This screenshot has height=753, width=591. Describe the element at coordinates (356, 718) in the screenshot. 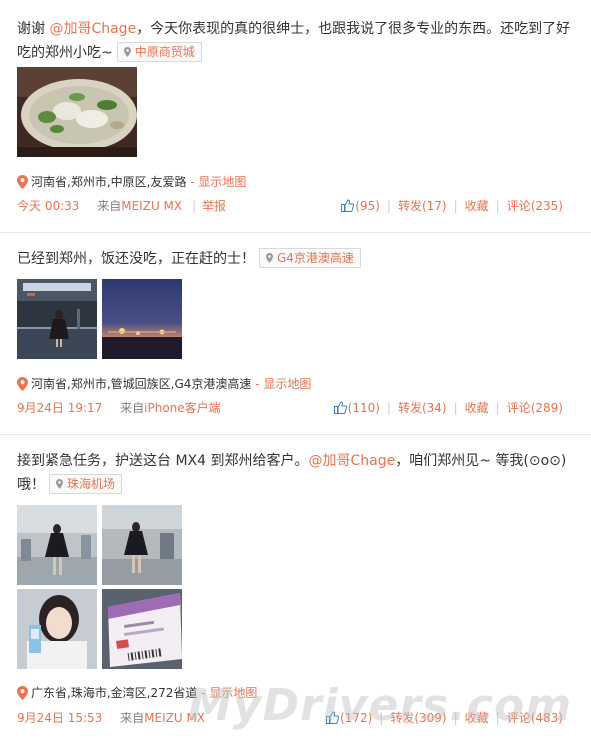

I see `like-count: (172)` at that location.